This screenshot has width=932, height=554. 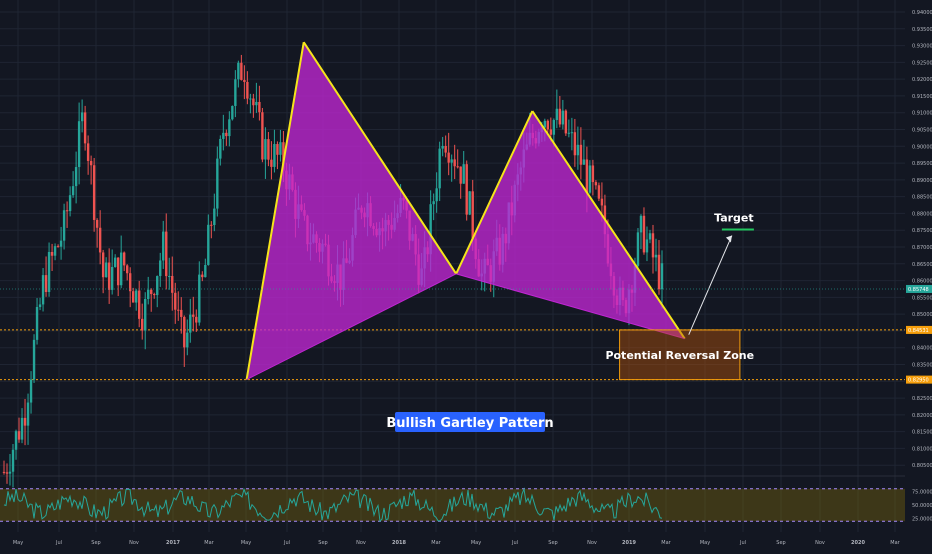 What do you see at coordinates (922, 520) in the screenshot?
I see `rsi-tick-label: 25.0000` at bounding box center [922, 520].